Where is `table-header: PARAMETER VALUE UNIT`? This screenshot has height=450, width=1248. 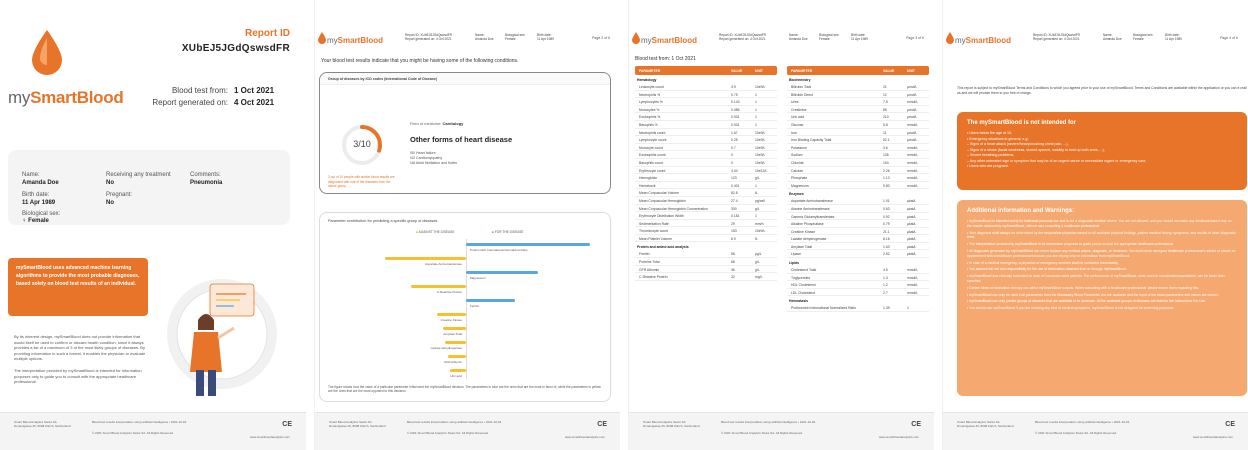 table-header: PARAMETER VALUE UNIT is located at coordinates (858, 70).